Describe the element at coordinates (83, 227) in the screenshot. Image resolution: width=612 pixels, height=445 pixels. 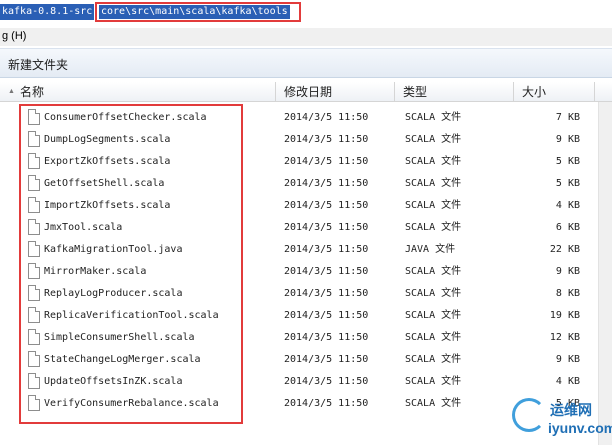
I see `file-name: JmxTool.scala` at that location.